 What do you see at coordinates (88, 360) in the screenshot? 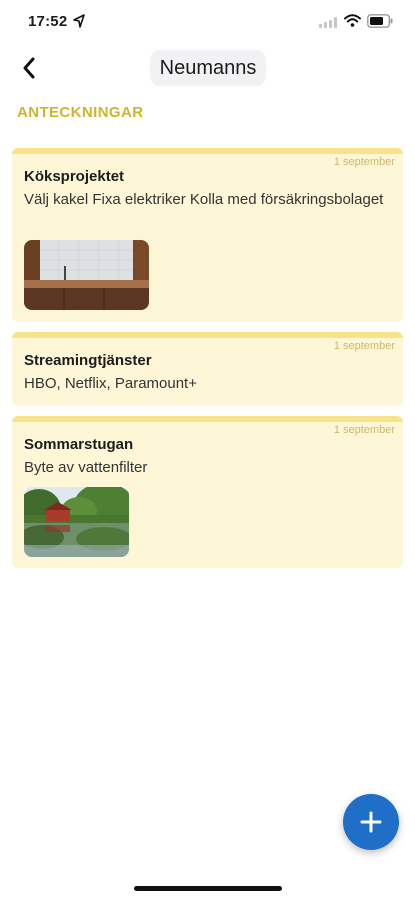
I see `note-title: Streamingtjänster` at bounding box center [88, 360].